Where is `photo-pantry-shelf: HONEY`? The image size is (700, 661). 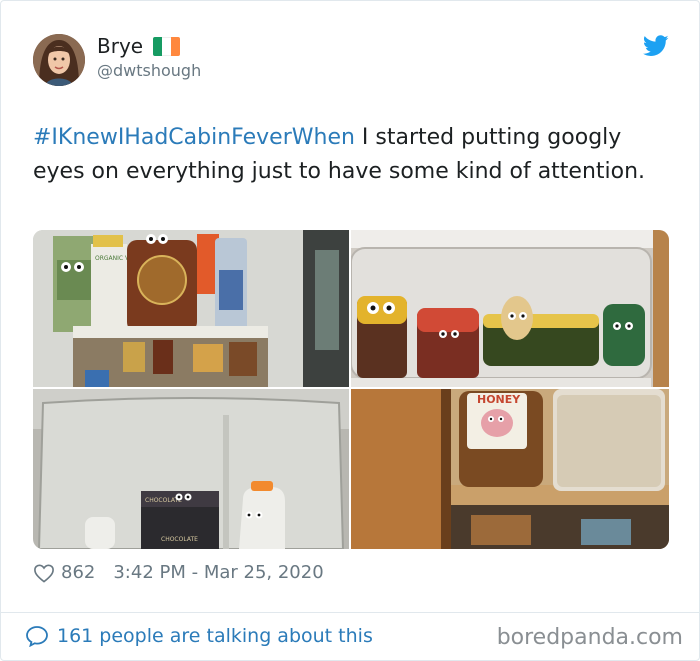 photo-pantry-shelf: HONEY is located at coordinates (510, 469).